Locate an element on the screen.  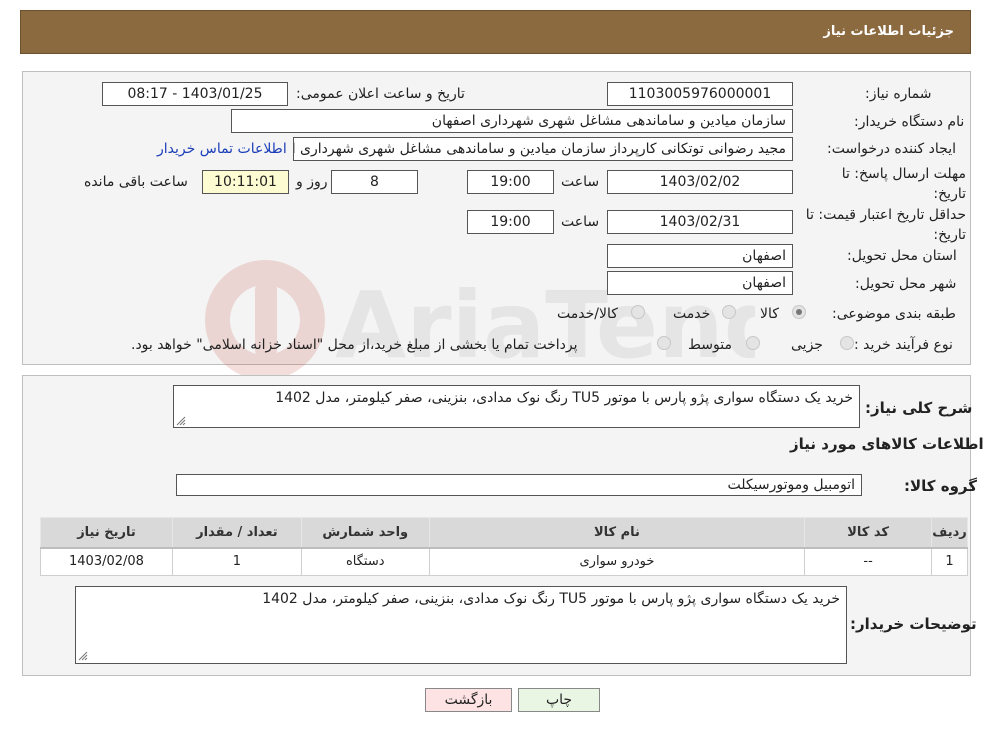
process-medium-radio is located at coordinates (753, 343).